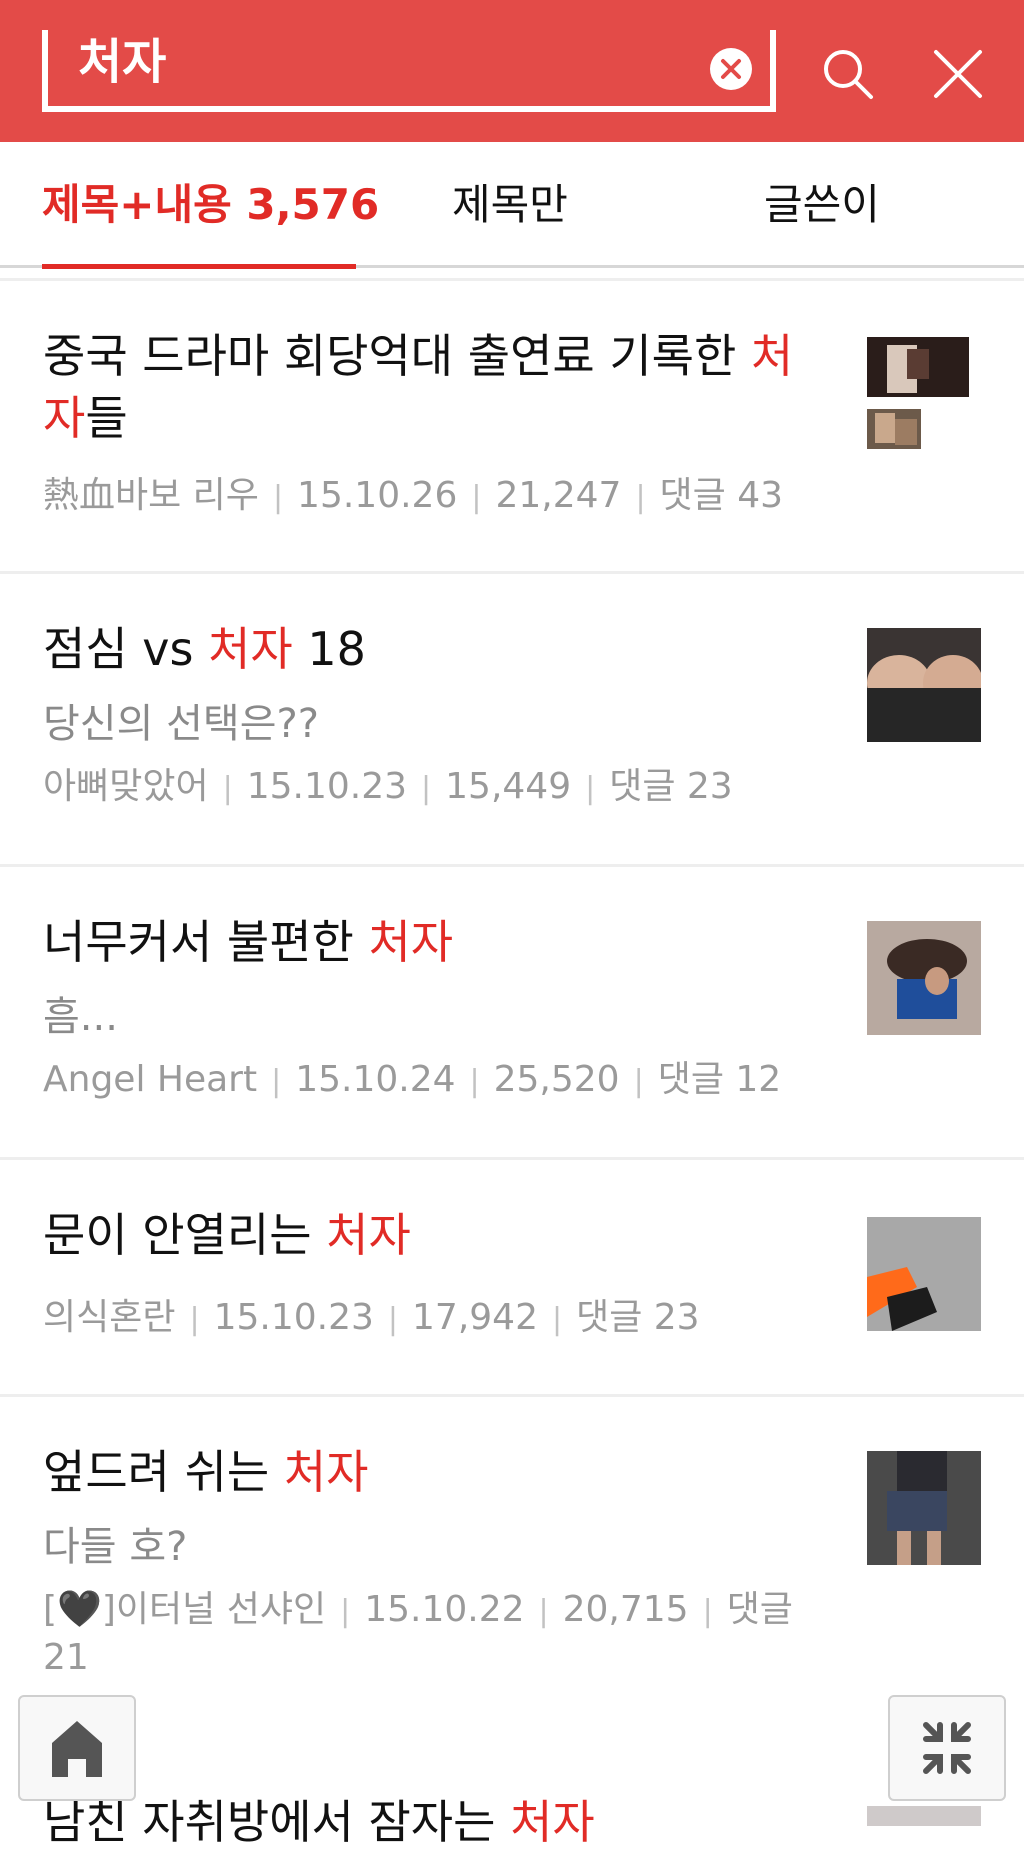 The height and width of the screenshot is (1852, 1024). Describe the element at coordinates (418, 1633) in the screenshot. I see `result-meta: [🖤]이터널 선샤인 | 15.10.22 | 20,715 | 댓글 21` at that location.